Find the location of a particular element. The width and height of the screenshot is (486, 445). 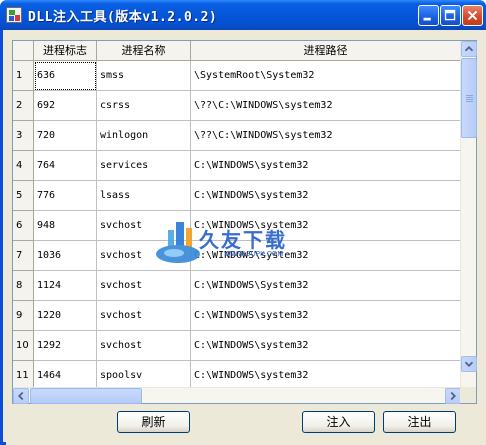

arrow-up-icon is located at coordinates (469, 49).